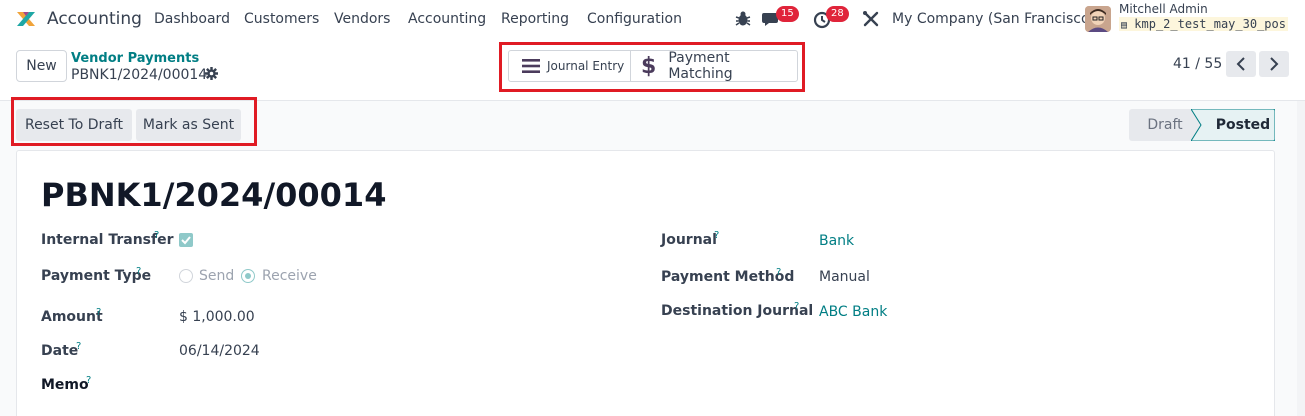 The height and width of the screenshot is (416, 1305). What do you see at coordinates (535, 19) in the screenshot?
I see `menu-reporting: Reporting` at bounding box center [535, 19].